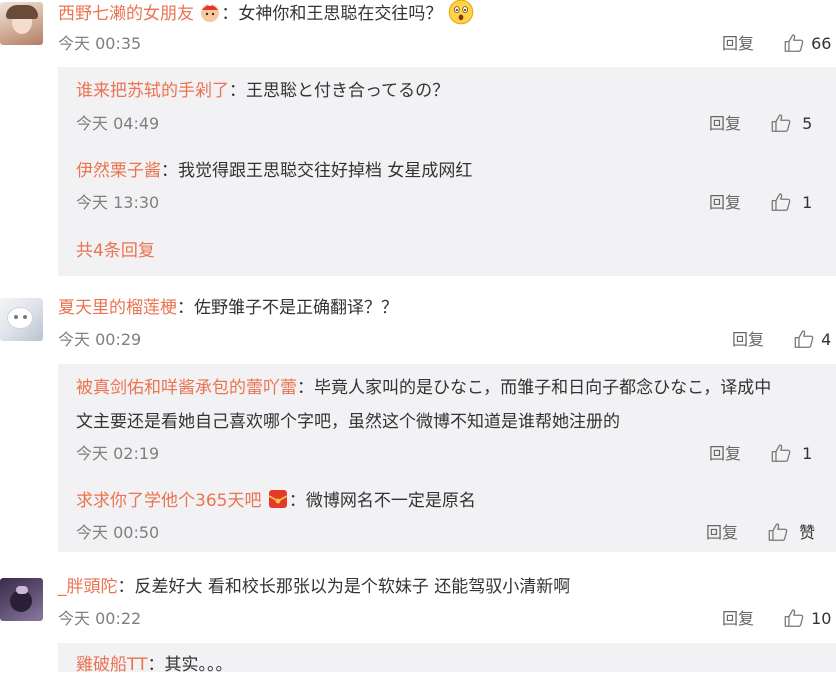 The width and height of the screenshot is (836, 677). Describe the element at coordinates (776, 44) in the screenshot. I see `comment-actions: 回复 66` at that location.